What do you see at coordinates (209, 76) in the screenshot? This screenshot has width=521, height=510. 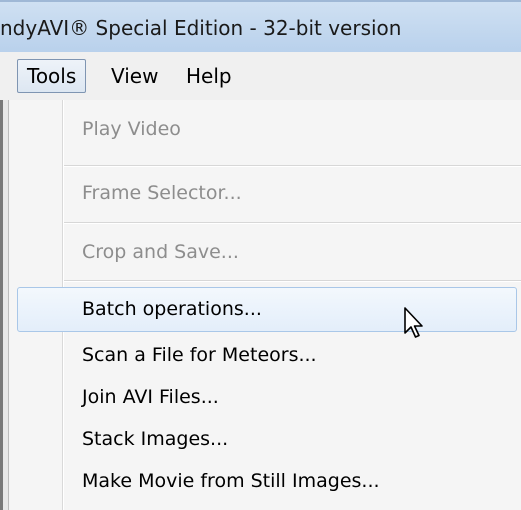 I see `menu-help: Help` at bounding box center [209, 76].